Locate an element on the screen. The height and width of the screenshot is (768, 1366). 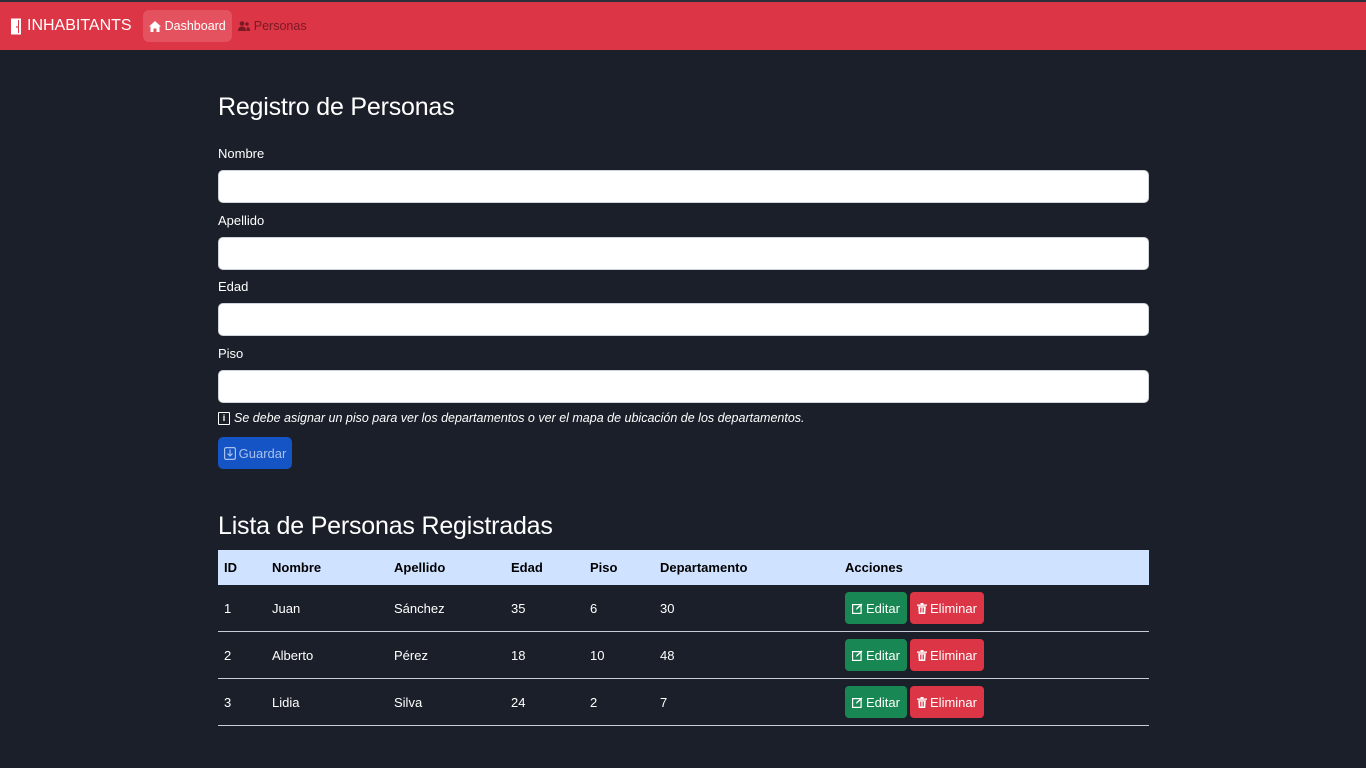
col-departamento: Departamento is located at coordinates (704, 567).